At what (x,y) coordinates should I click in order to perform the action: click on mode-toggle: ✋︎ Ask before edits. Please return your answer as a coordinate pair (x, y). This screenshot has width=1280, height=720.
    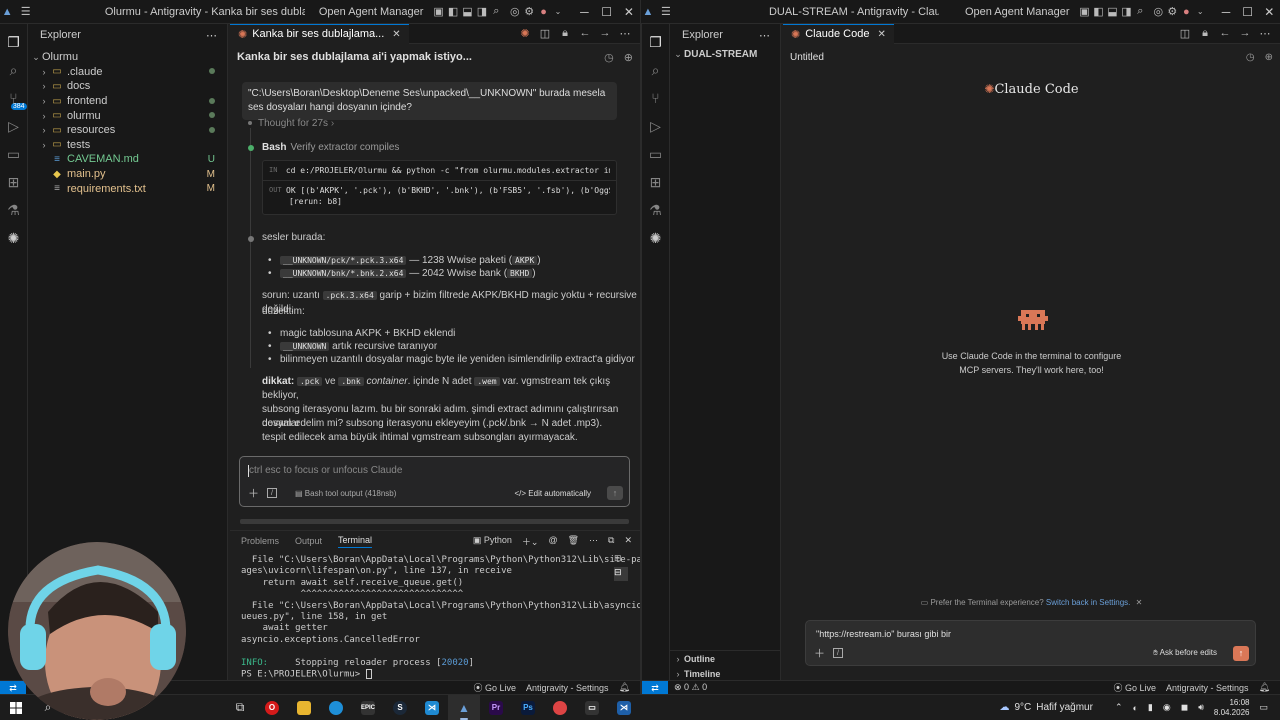
    Looking at the image, I should click on (1185, 653).